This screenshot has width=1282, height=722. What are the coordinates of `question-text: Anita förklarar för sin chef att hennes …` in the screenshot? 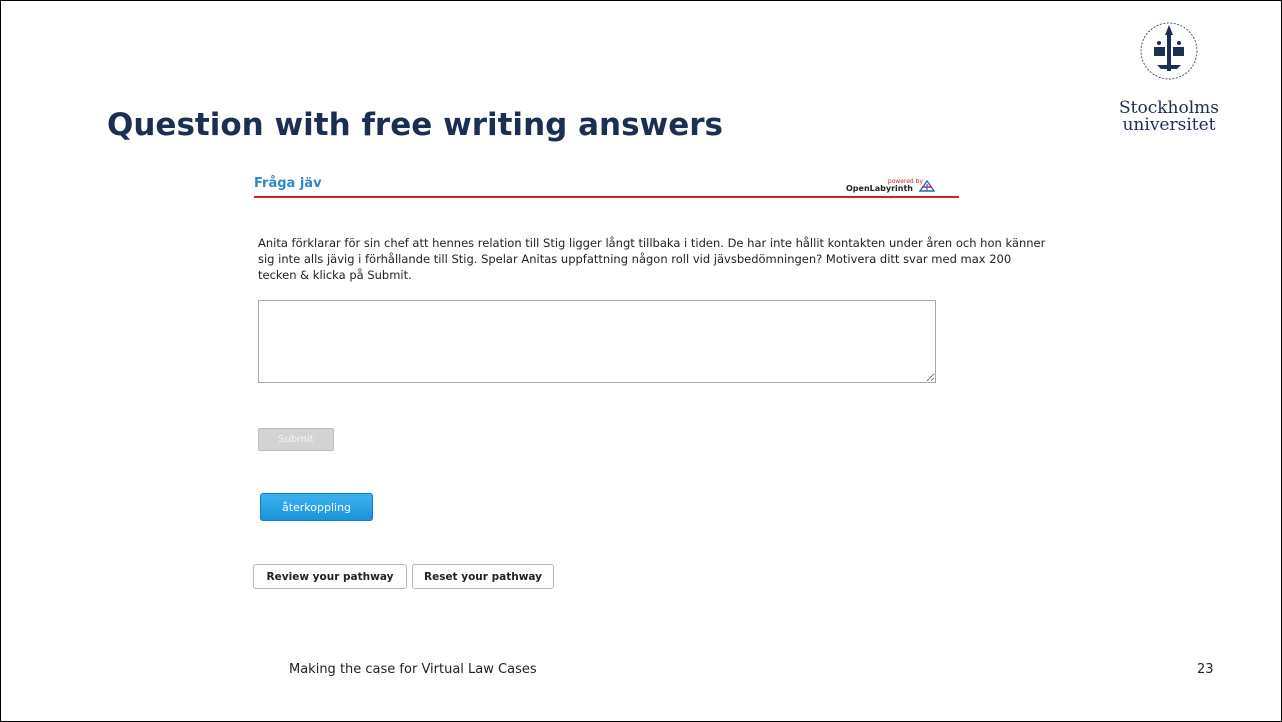 It's located at (652, 259).